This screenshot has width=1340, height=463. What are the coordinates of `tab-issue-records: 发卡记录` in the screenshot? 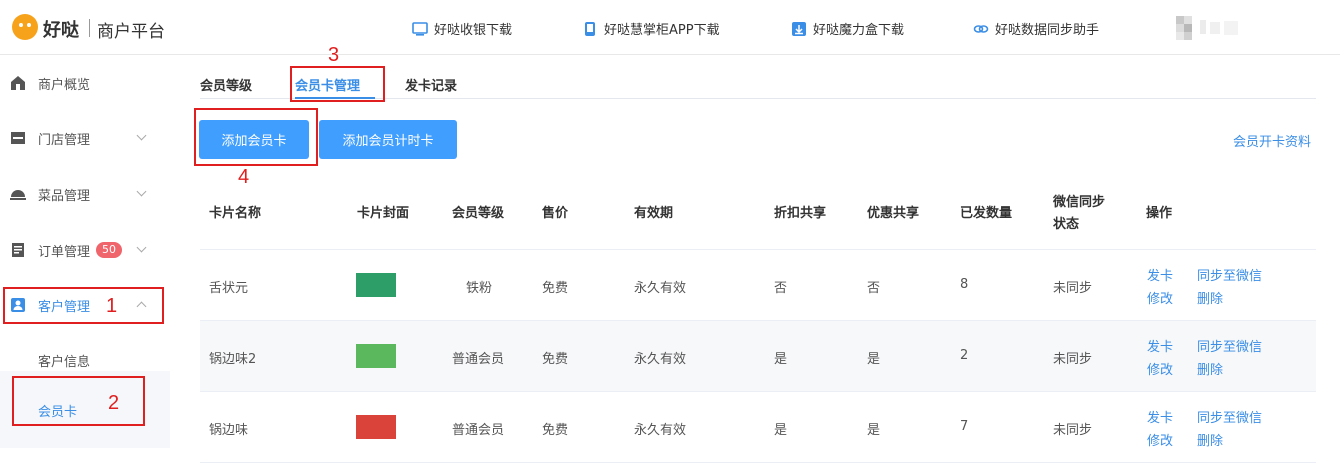 It's located at (431, 84).